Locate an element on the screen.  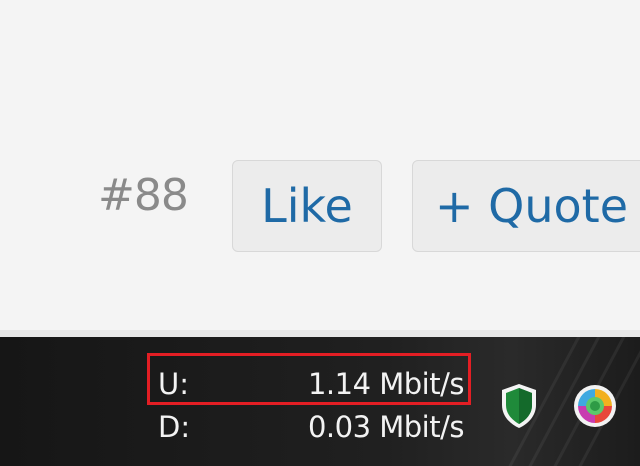
like-button: Like is located at coordinates (307, 206).